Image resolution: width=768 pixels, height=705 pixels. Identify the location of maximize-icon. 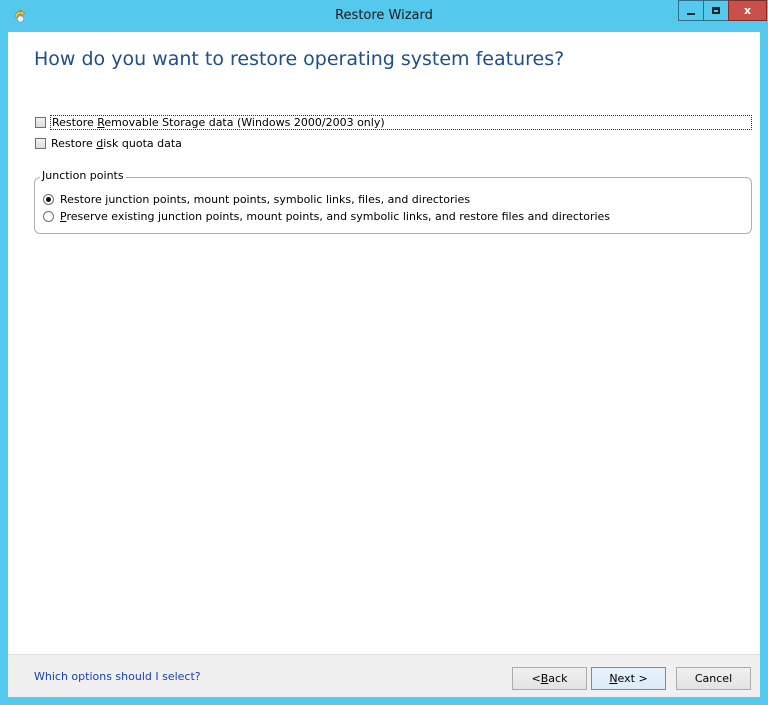
(716, 10).